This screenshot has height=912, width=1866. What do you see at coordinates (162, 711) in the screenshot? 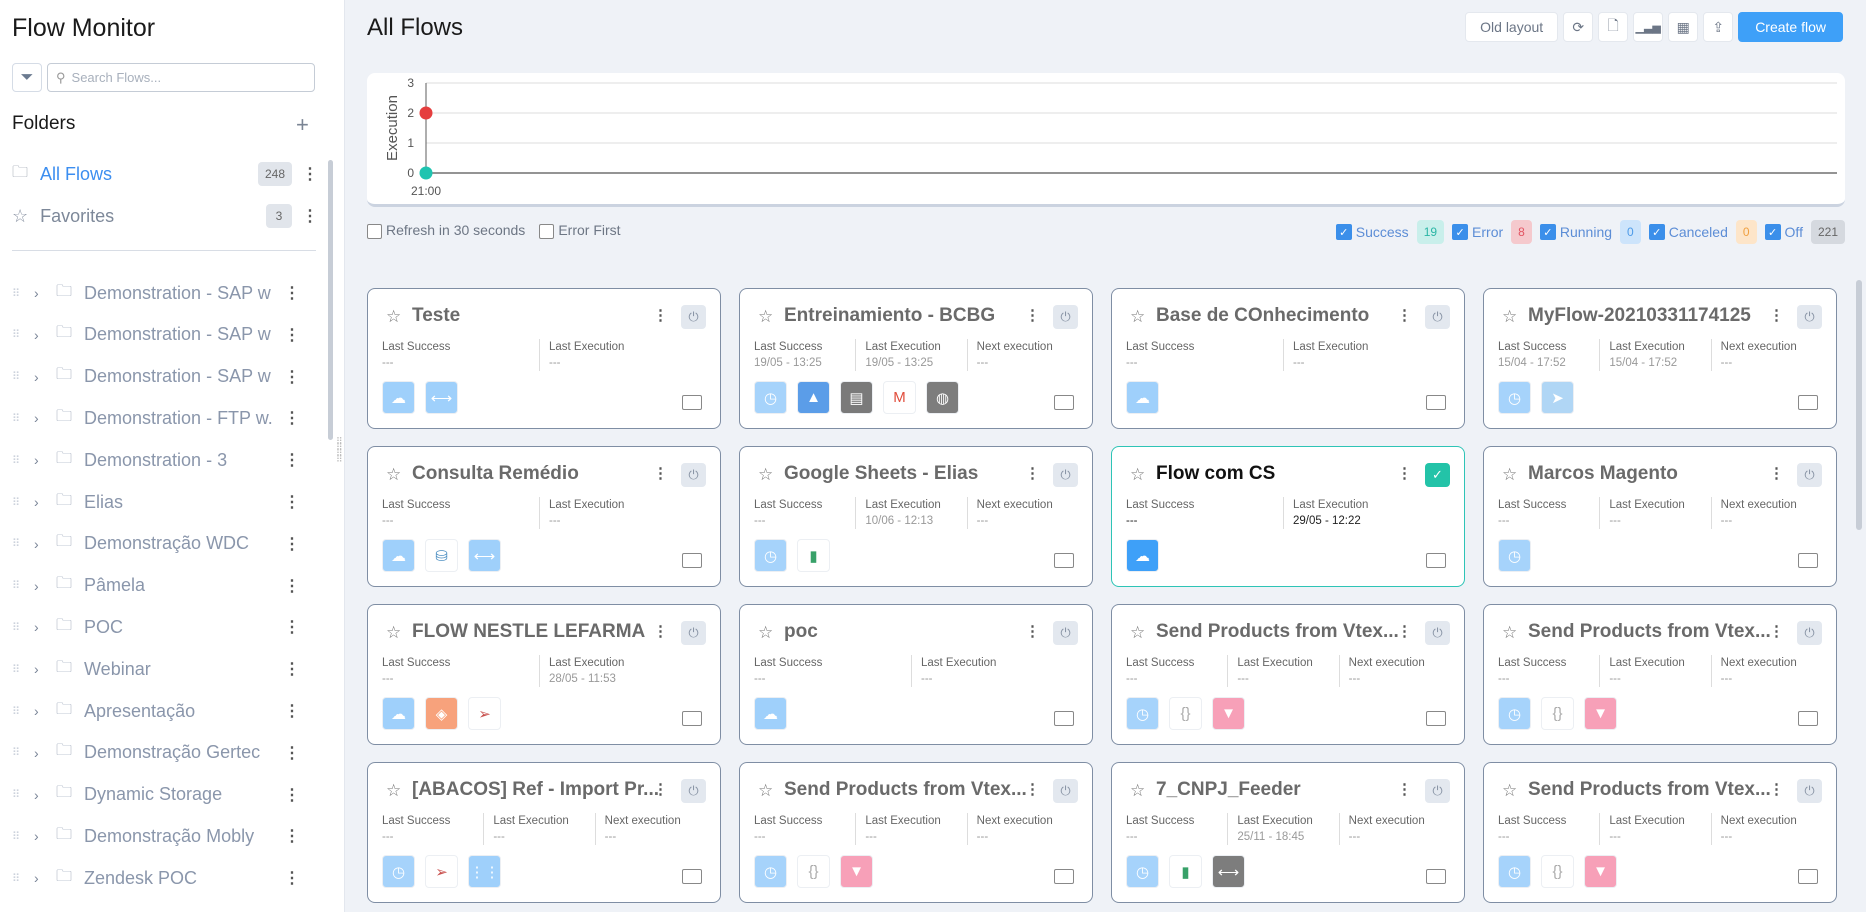
I see `folder-item: ⠿ › 🗀 Apresentação ⋮` at bounding box center [162, 711].